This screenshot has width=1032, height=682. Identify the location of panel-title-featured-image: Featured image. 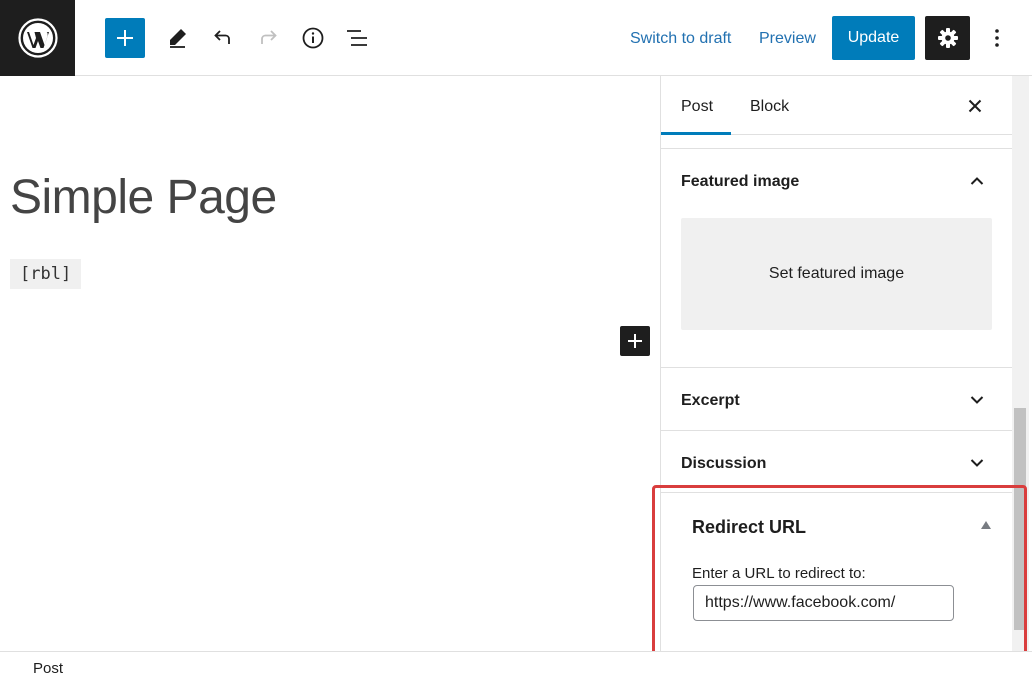
(740, 182).